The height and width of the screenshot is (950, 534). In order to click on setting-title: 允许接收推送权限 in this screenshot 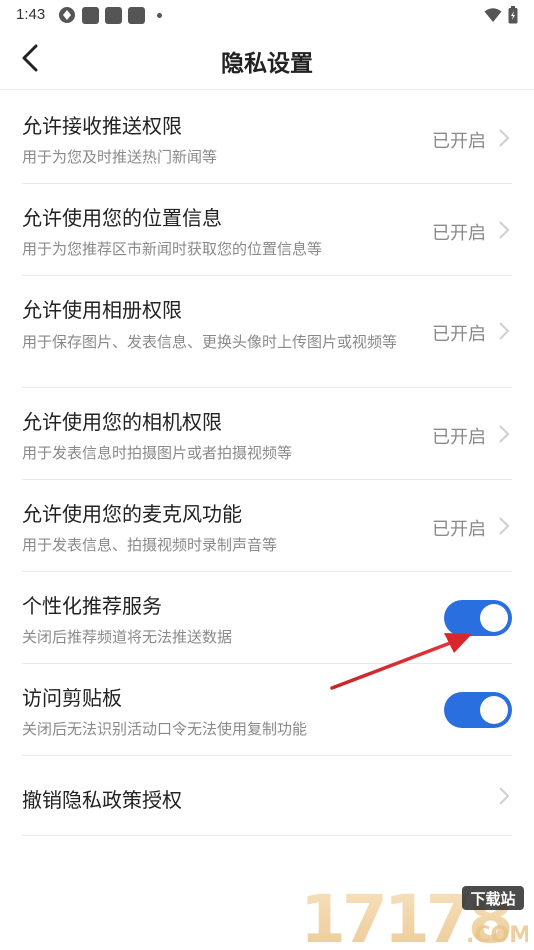, I will do `click(102, 126)`.